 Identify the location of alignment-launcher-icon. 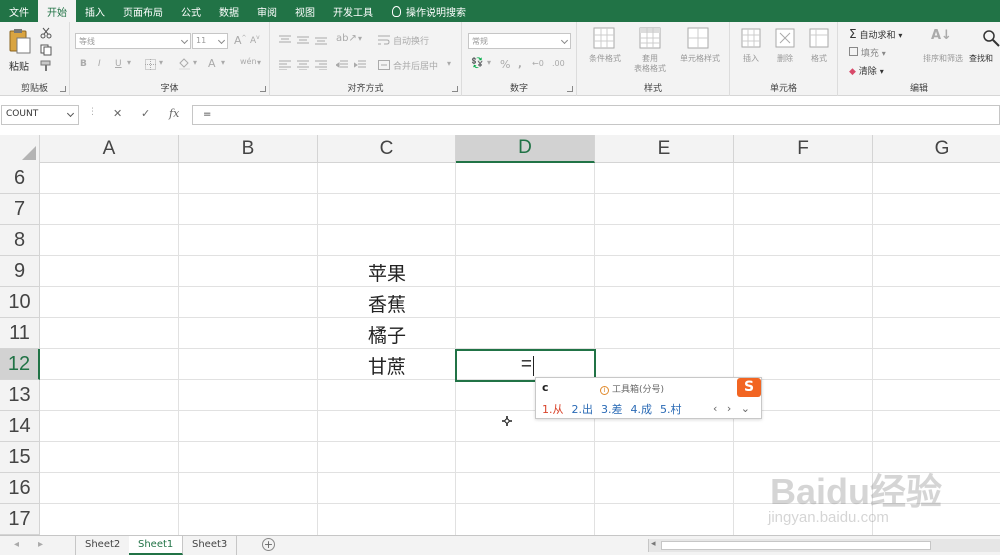
(455, 89).